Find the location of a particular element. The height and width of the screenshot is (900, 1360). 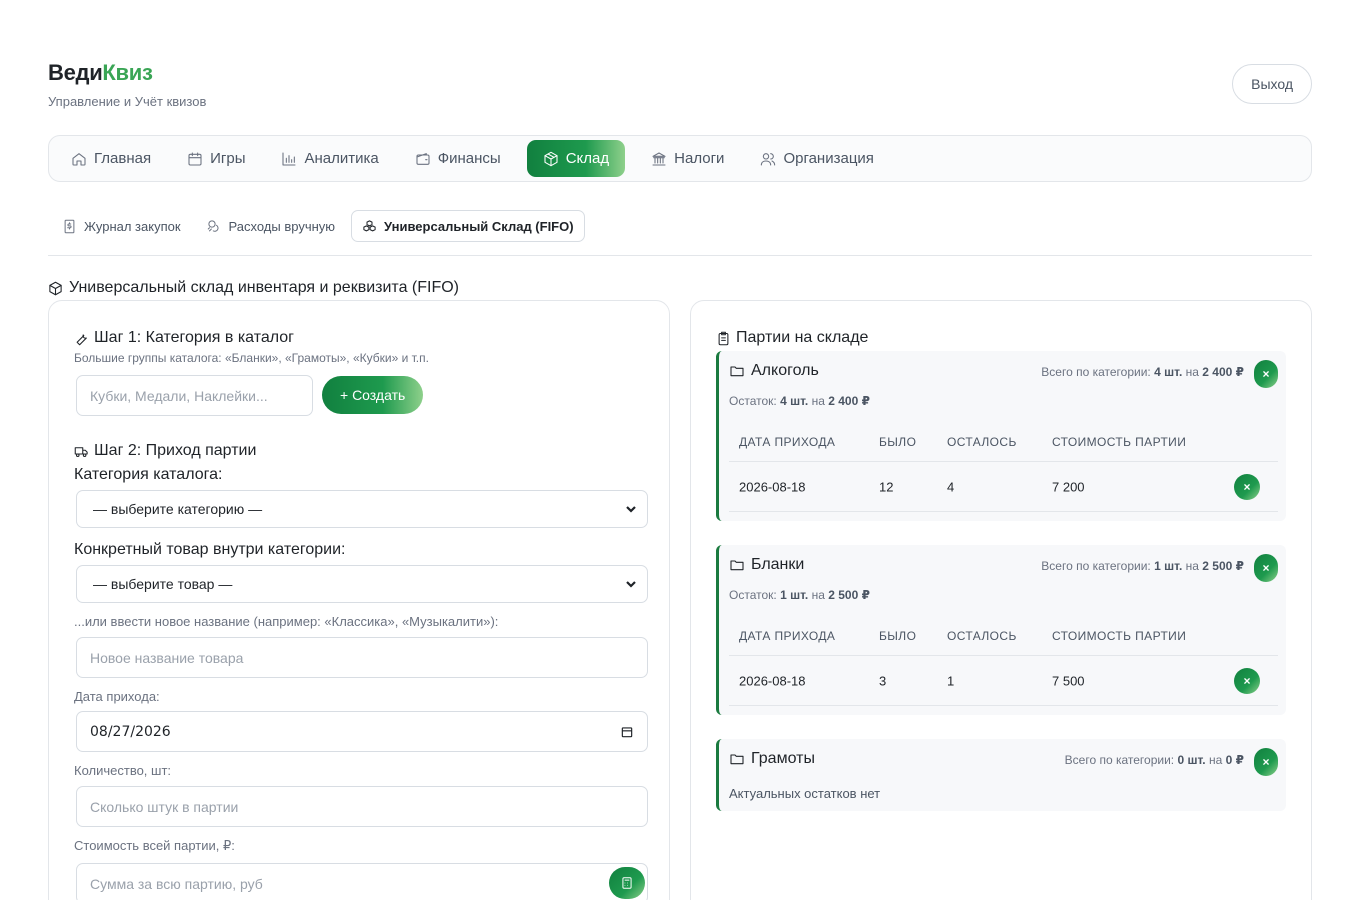

category-rest: Остаток: 1 шт. на 2 500 ₽ is located at coordinates (799, 595).